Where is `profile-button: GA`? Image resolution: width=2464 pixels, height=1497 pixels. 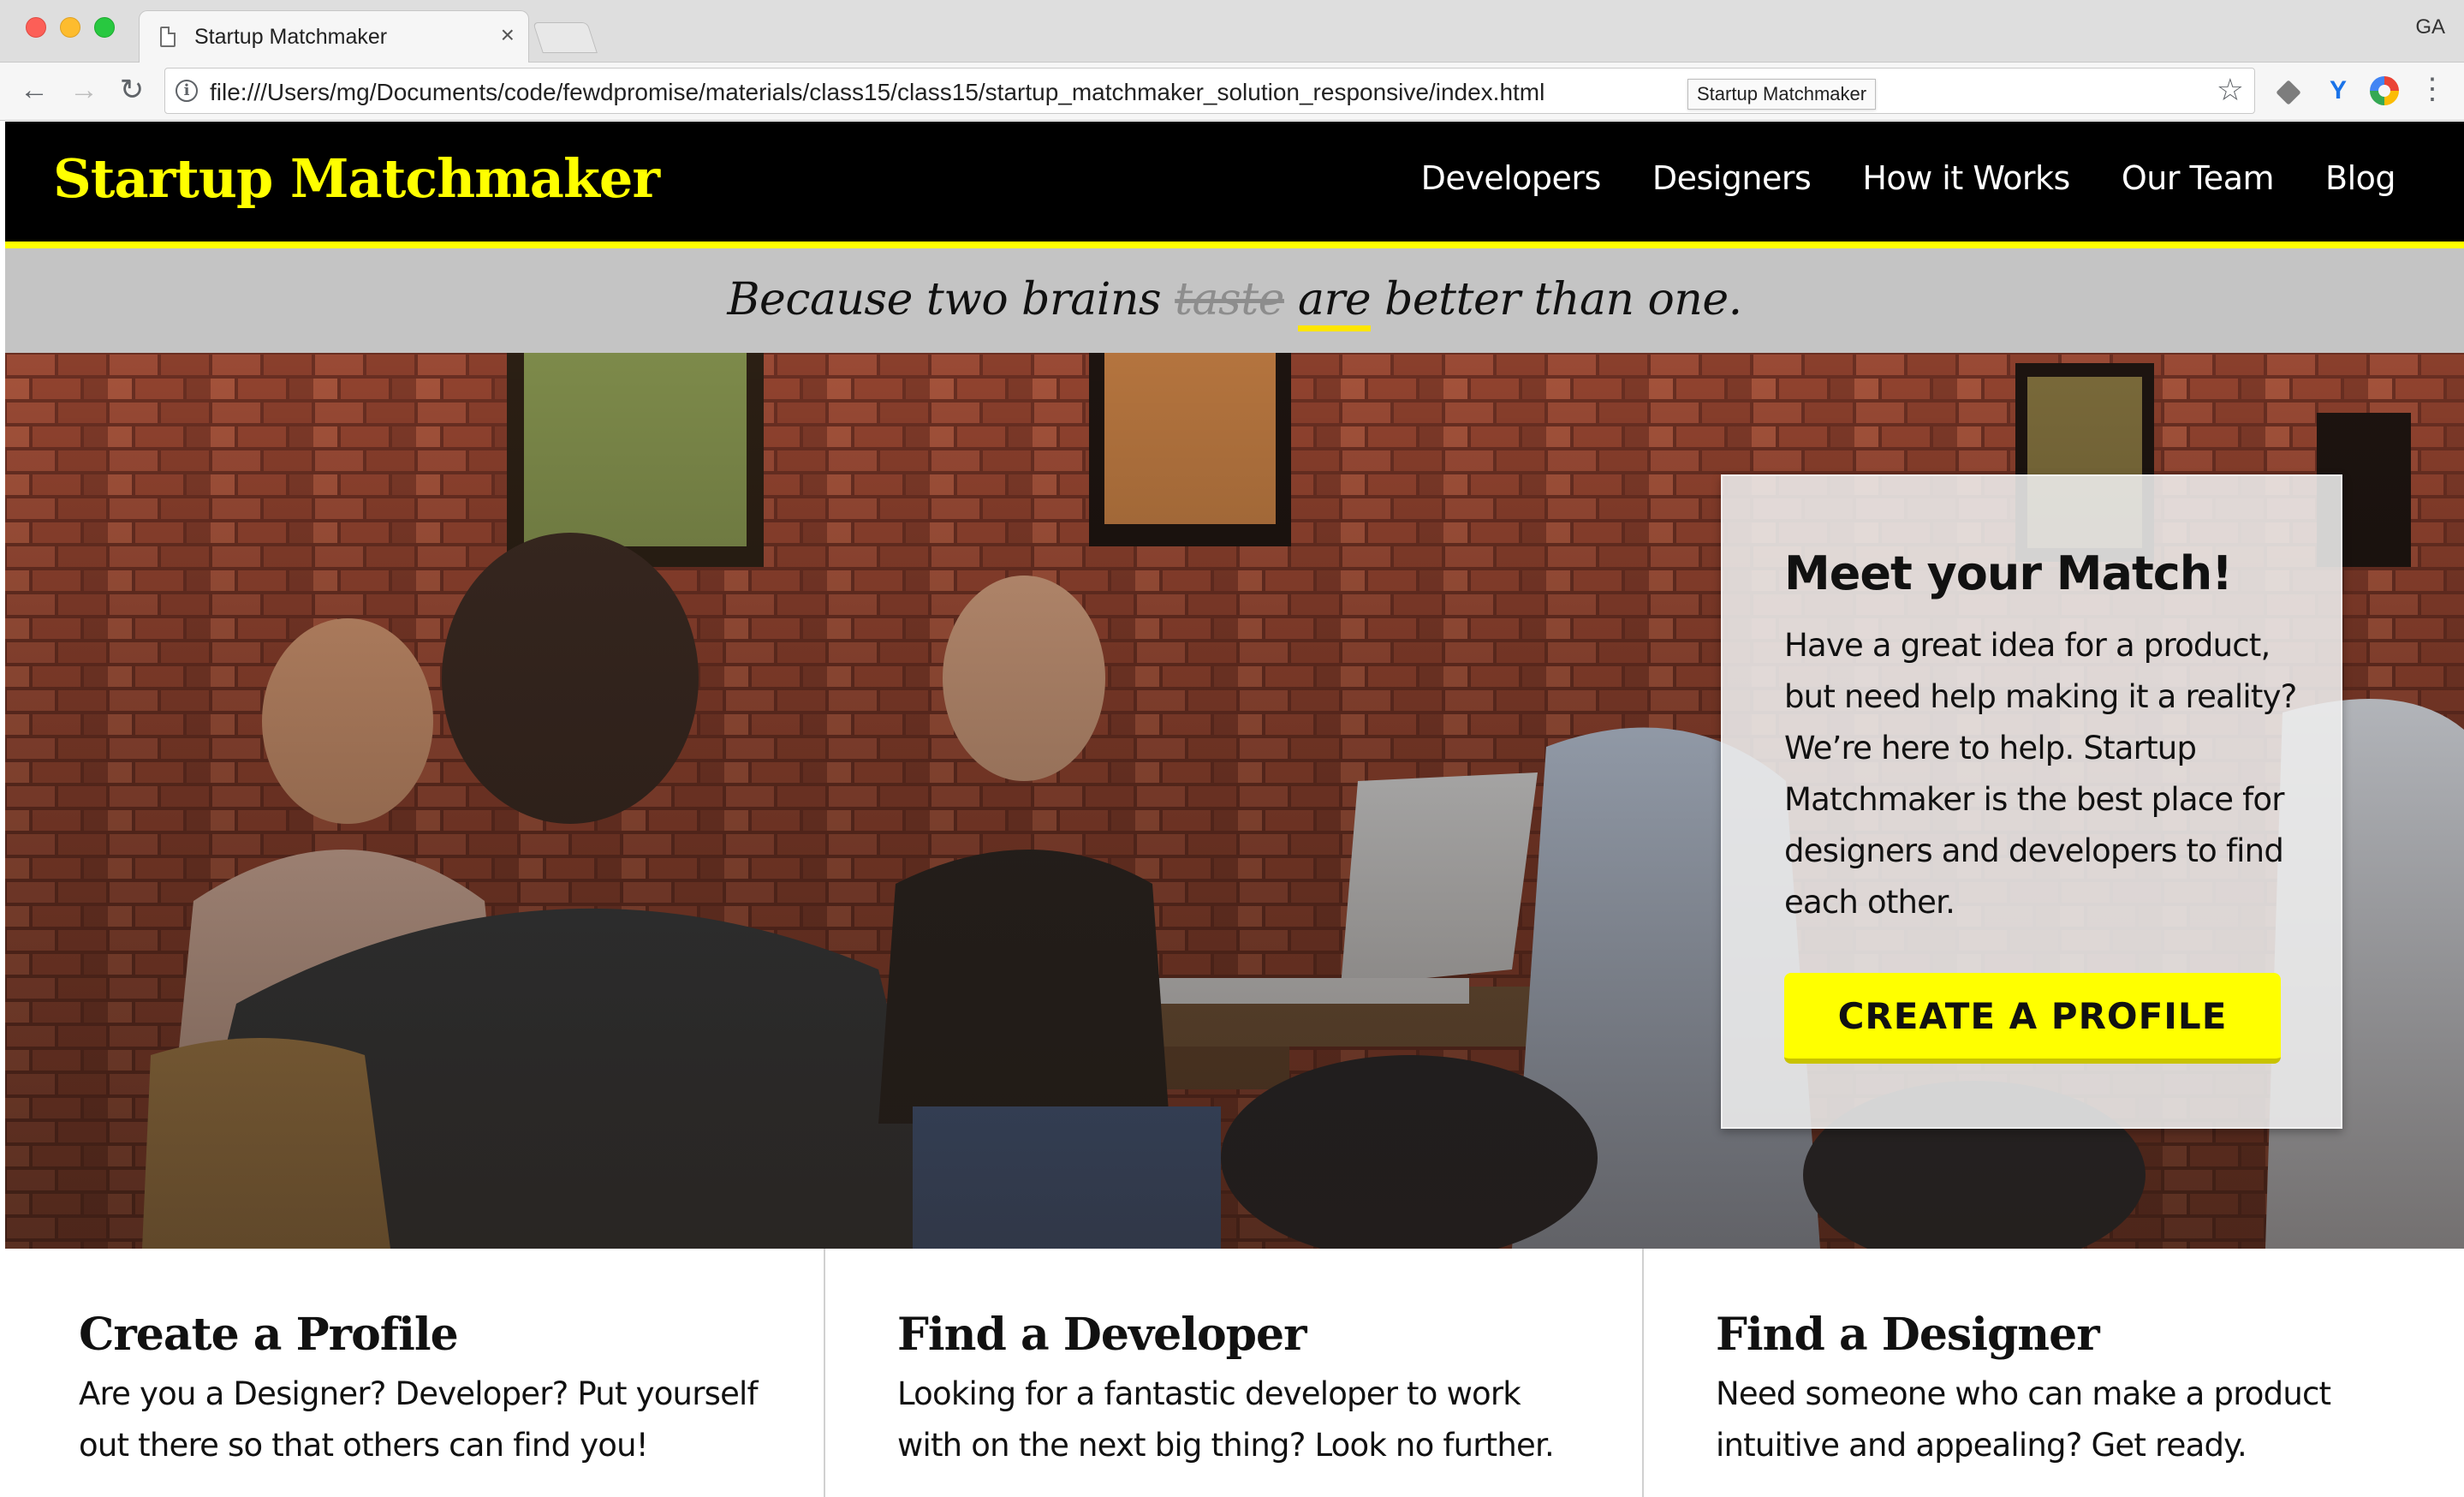 profile-button: GA is located at coordinates (2430, 27).